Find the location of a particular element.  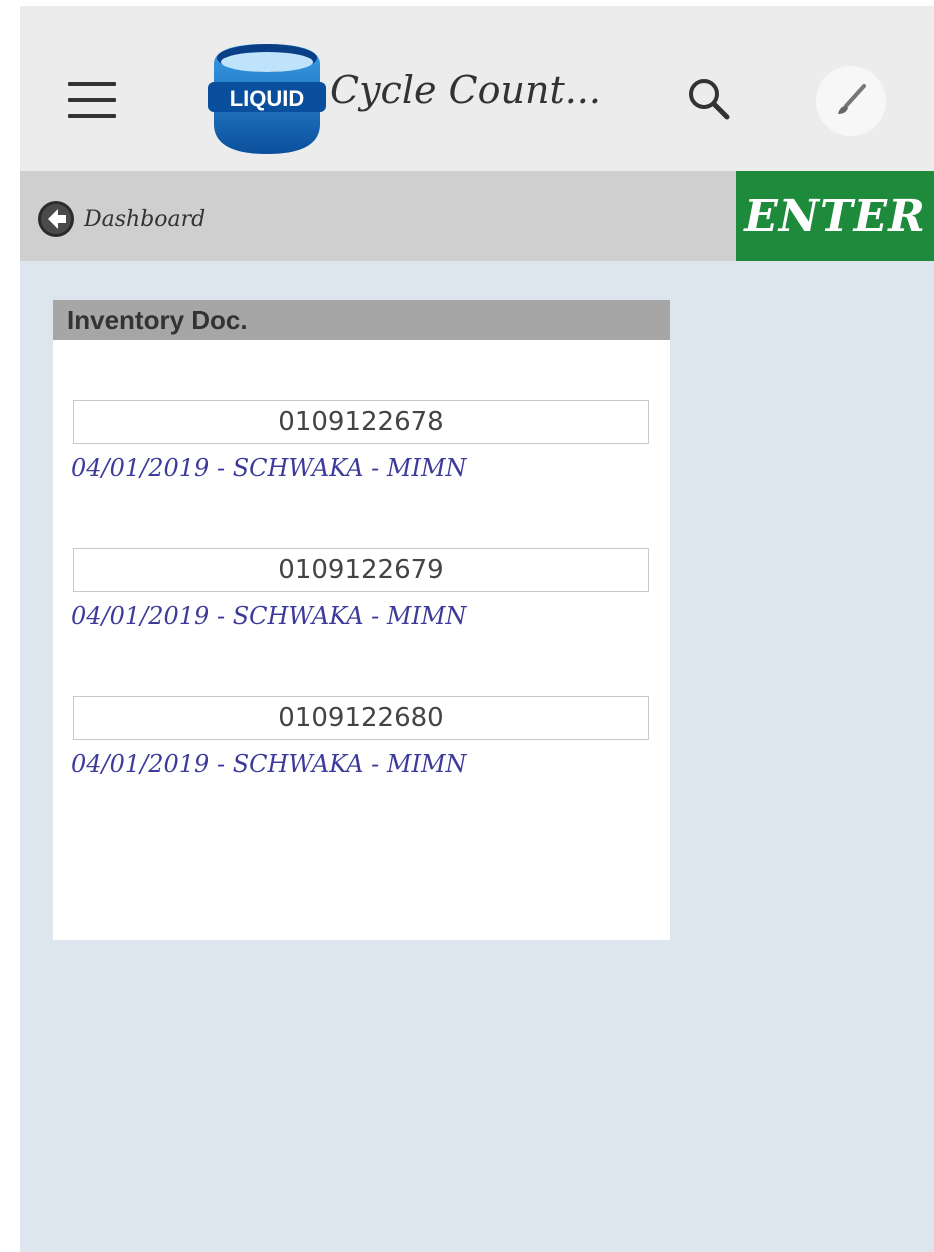

enter-button: ENTER is located at coordinates (835, 216).